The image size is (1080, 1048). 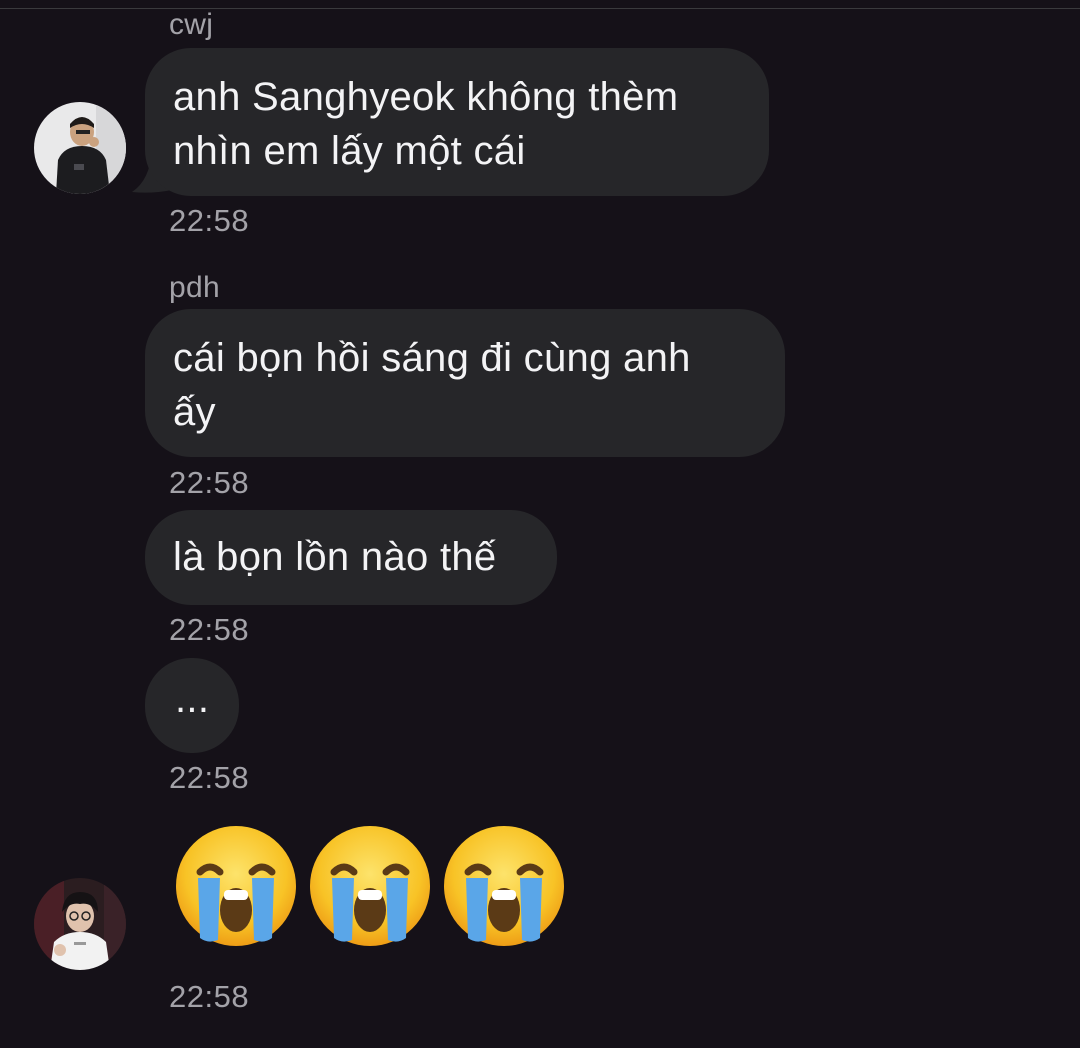 What do you see at coordinates (335, 557) in the screenshot?
I see `message-text: là bọn lồn nào thế` at bounding box center [335, 557].